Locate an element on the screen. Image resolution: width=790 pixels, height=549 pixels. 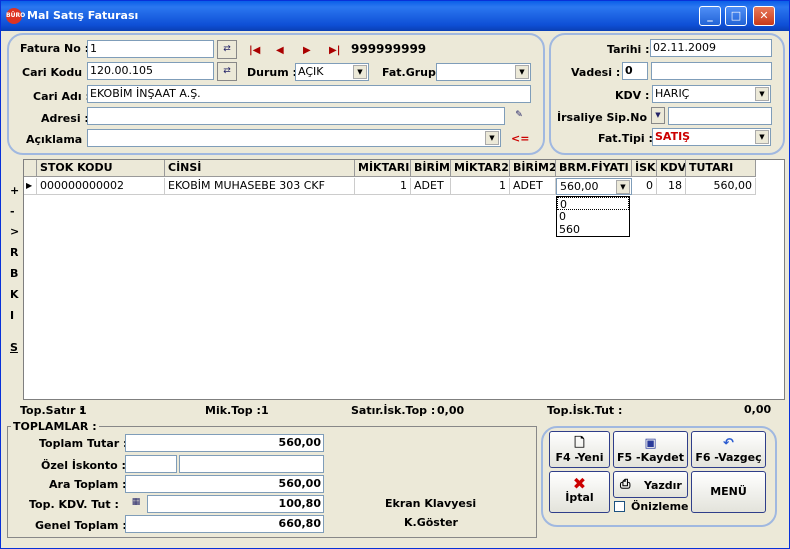
ara-toplam-value: 560,00 is located at coordinates (224, 484).